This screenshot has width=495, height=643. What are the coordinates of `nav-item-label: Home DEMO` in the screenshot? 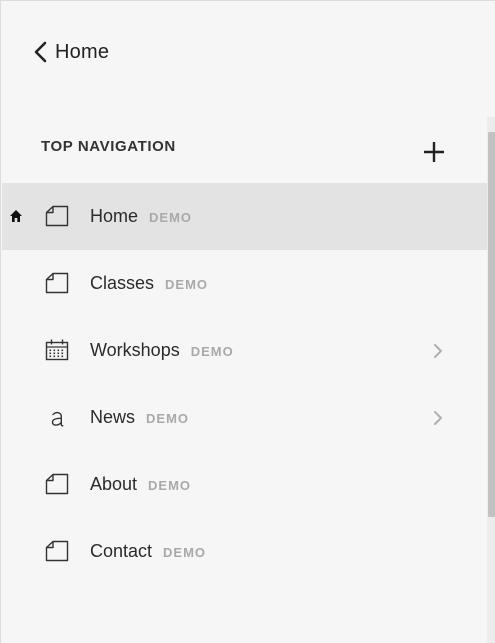 It's located at (141, 216).